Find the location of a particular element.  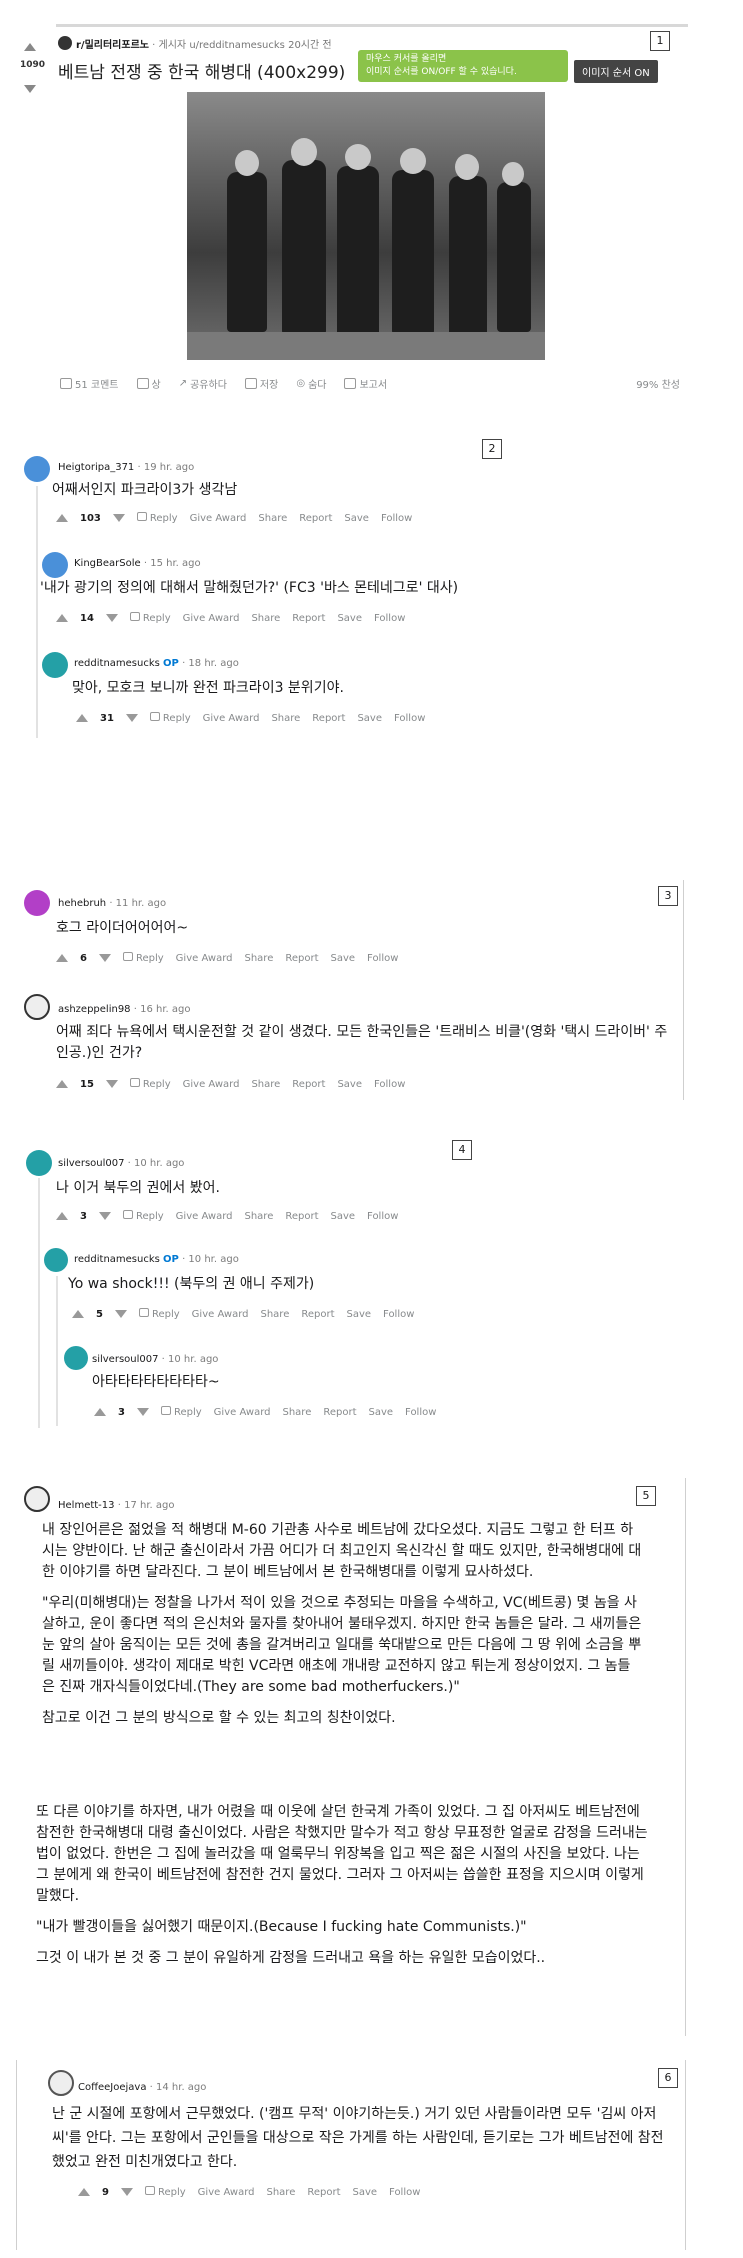

subreddit-link: r/밀리터리포르노 is located at coordinates (112, 45).